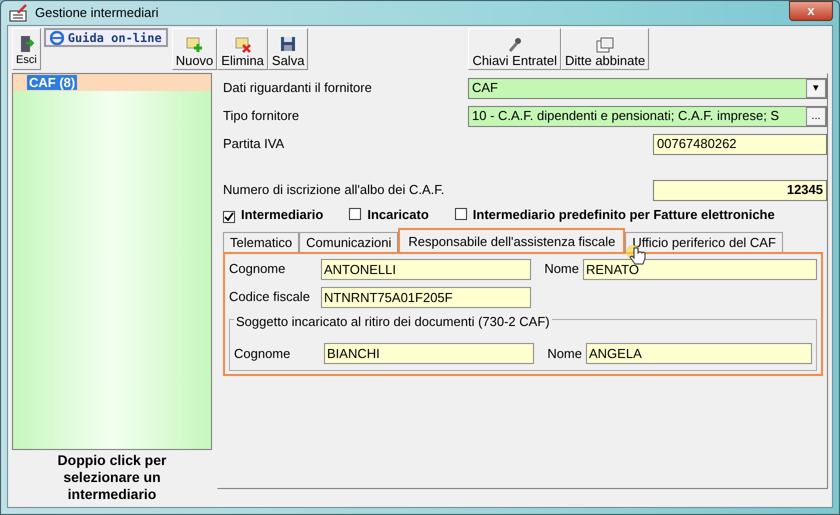 This screenshot has height=515, width=840. I want to click on field-label: Codice fiscale, so click(270, 297).